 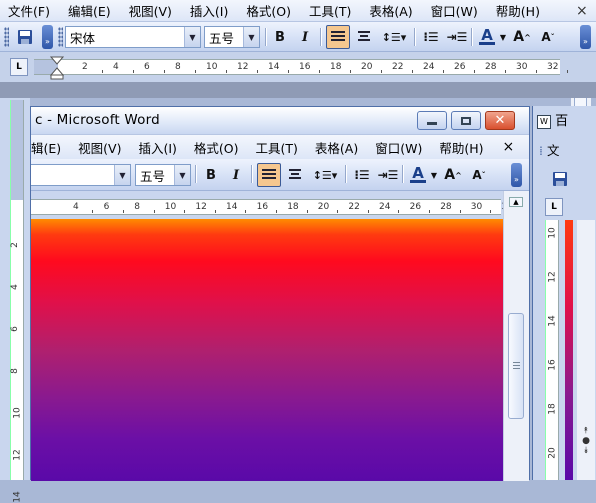 I want to click on menu-edit: 辑(E), so click(x=46, y=147).